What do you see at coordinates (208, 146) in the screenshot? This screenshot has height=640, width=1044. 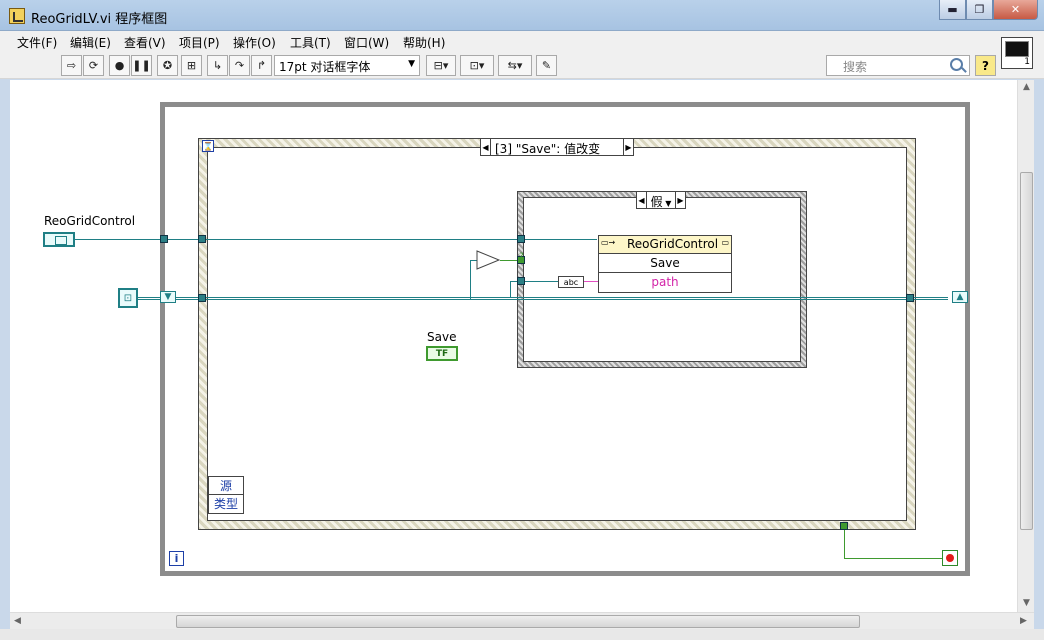 I see `event-timeout-icon: ⌛` at bounding box center [208, 146].